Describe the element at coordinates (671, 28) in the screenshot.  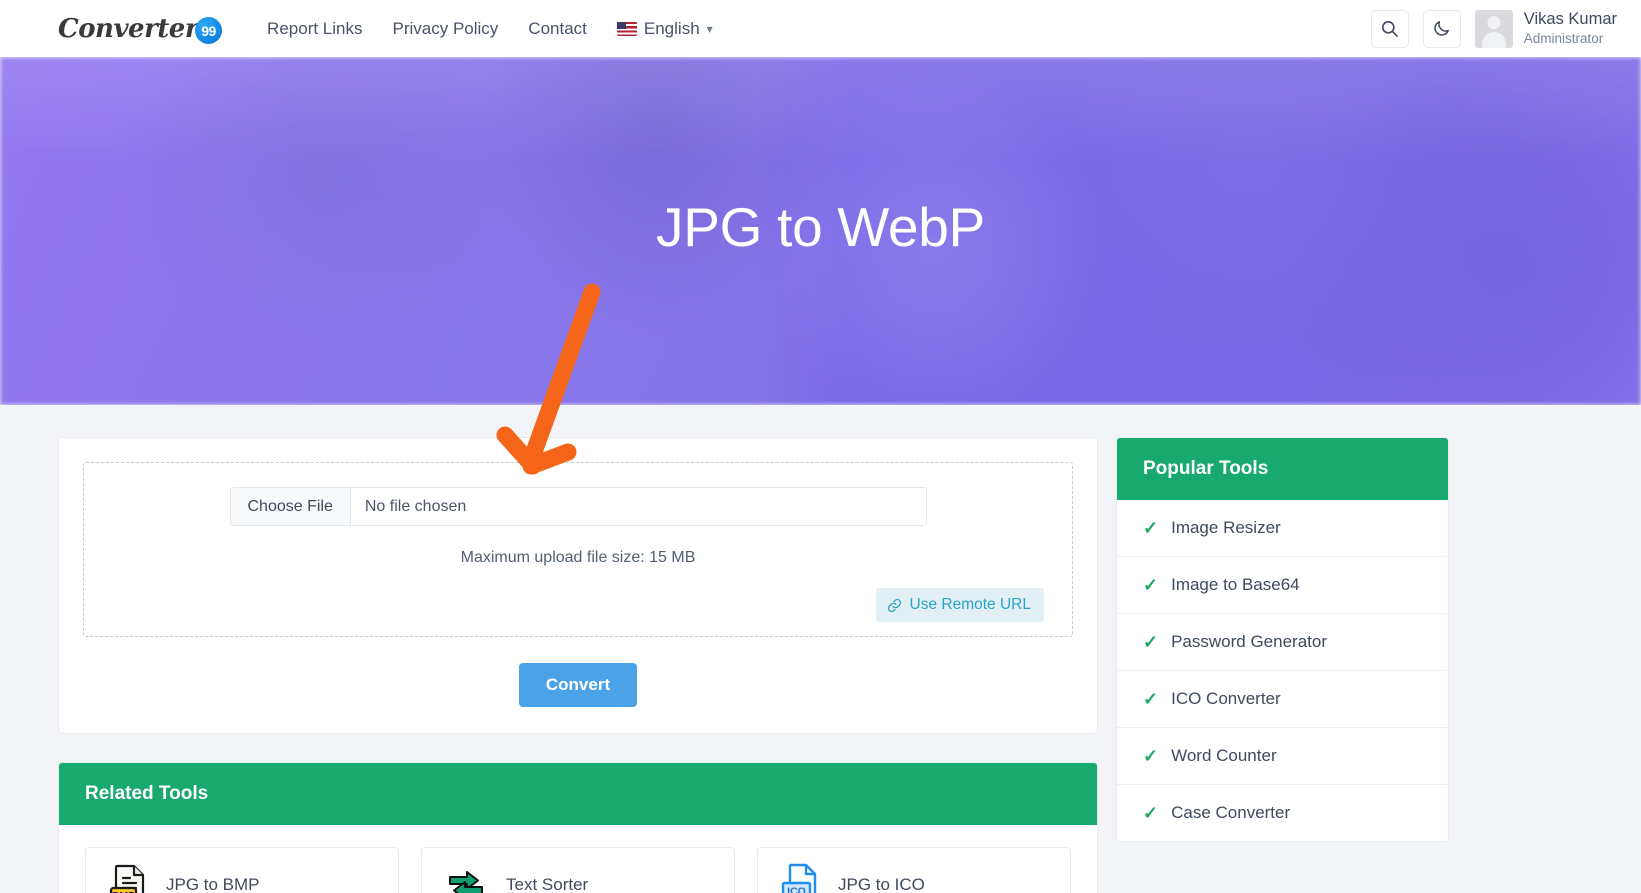
I see `language-label: English` at that location.